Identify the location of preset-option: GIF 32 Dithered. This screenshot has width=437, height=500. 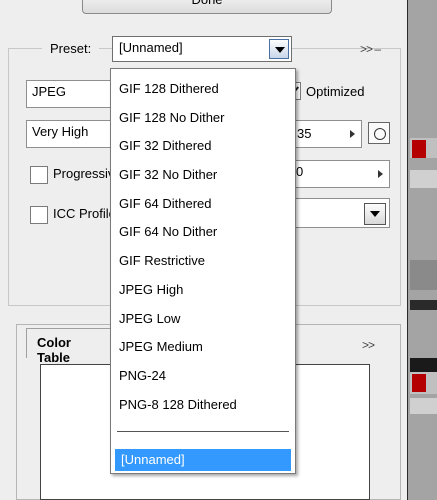
(203, 146).